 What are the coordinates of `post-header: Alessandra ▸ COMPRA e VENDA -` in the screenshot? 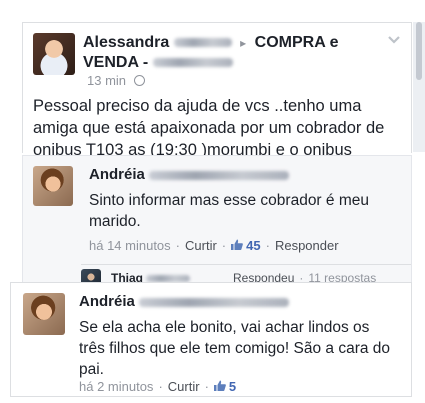 It's located at (233, 53).